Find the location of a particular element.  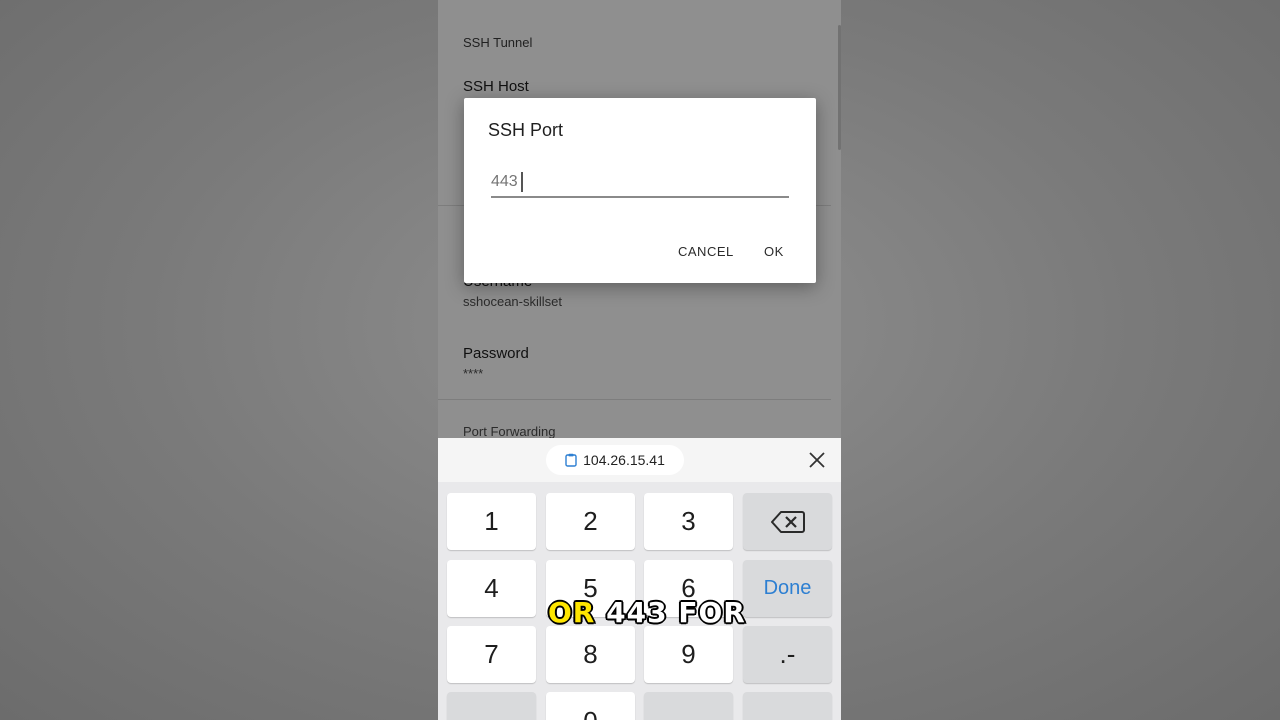

clipboard-text: 104.26.15.41 is located at coordinates (624, 460).